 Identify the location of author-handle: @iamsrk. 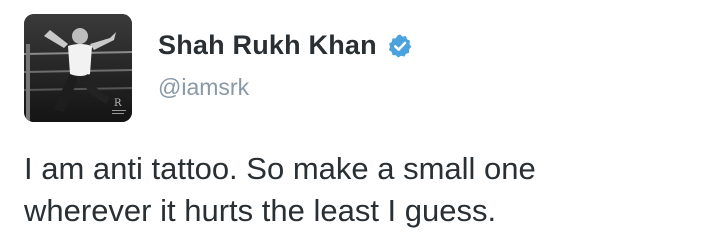
(203, 87).